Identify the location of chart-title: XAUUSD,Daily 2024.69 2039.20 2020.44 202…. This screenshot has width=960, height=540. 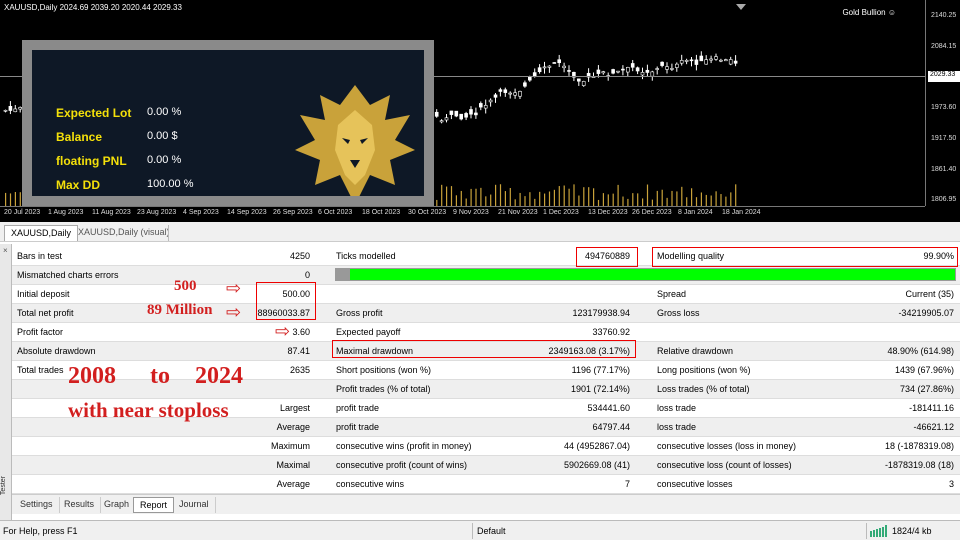
(93, 7).